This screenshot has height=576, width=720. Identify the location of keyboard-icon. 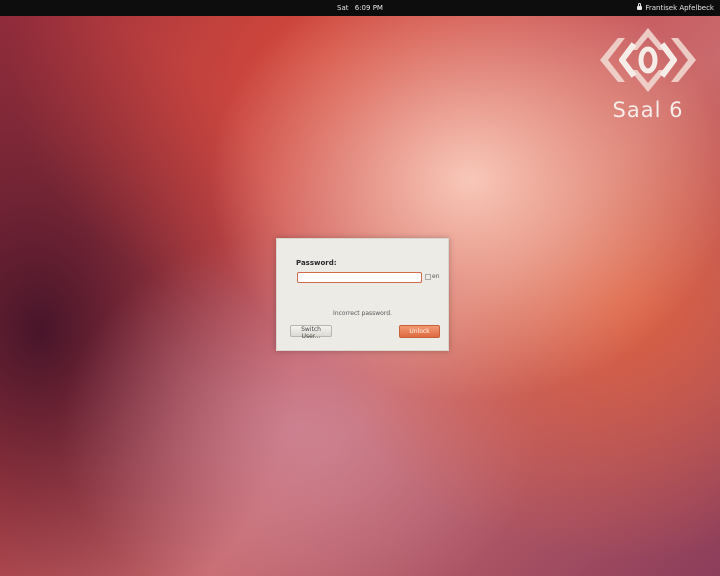
(428, 276).